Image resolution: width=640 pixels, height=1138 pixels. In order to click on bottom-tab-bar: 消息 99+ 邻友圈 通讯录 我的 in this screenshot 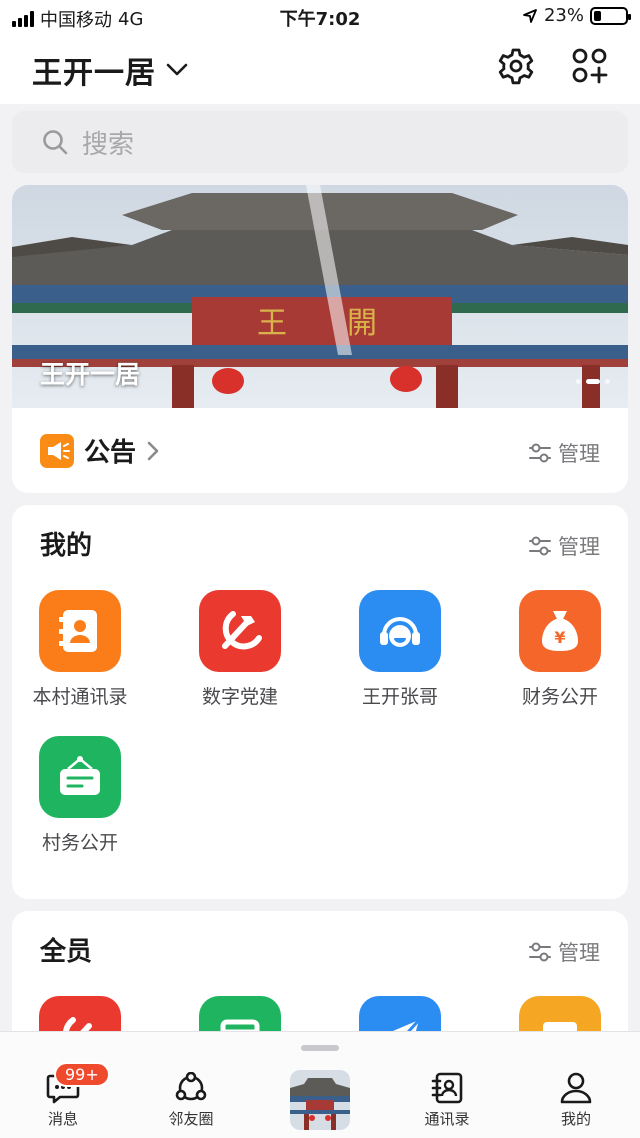, I will do `click(320, 1084)`.